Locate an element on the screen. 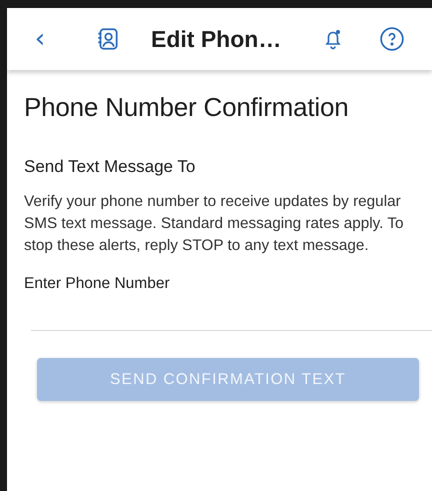 The width and height of the screenshot is (432, 491). section-heading: Send Text Message To is located at coordinates (110, 167).